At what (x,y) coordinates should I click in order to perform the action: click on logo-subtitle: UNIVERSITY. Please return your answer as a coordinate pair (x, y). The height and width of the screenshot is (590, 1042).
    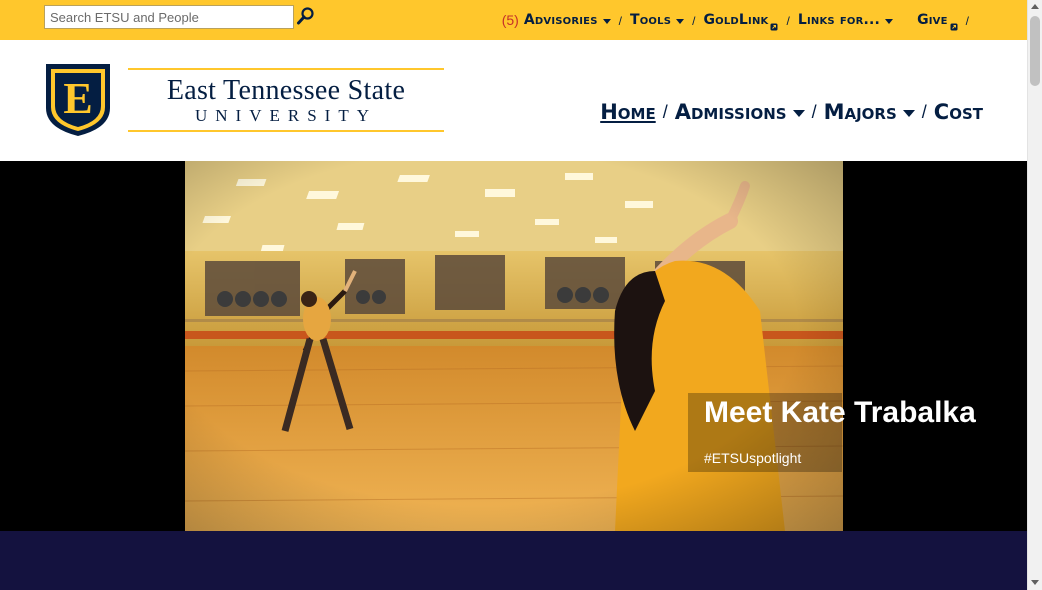
    Looking at the image, I should click on (286, 115).